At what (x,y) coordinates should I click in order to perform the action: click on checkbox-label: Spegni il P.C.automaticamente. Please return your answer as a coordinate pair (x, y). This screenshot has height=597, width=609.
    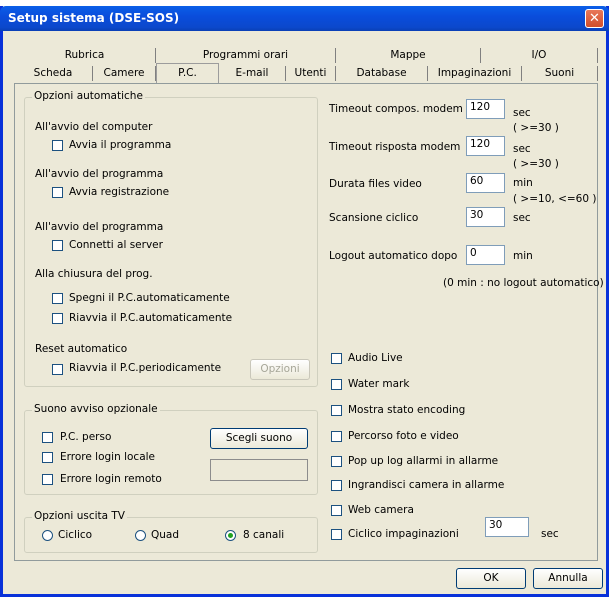
    Looking at the image, I should click on (149, 298).